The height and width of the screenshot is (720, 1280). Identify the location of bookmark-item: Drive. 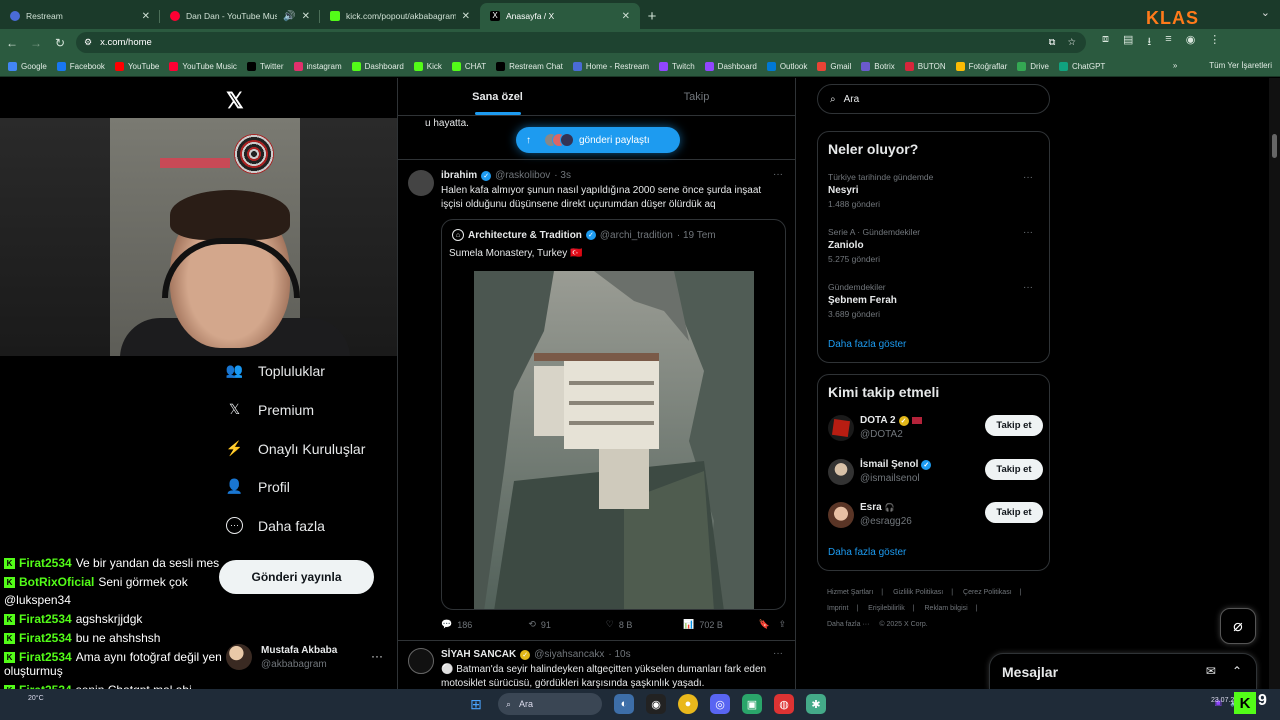
(1033, 66).